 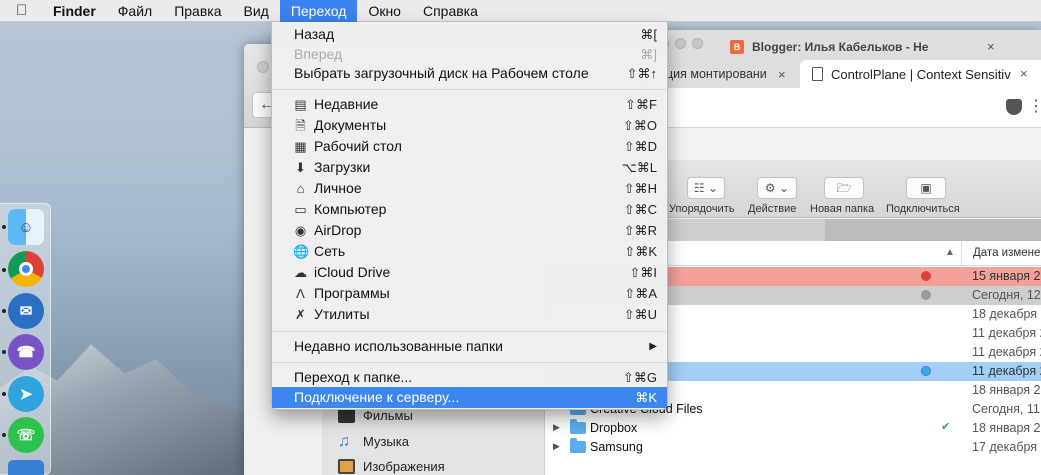 What do you see at coordinates (697, 43) in the screenshot?
I see `zoom-icon` at bounding box center [697, 43].